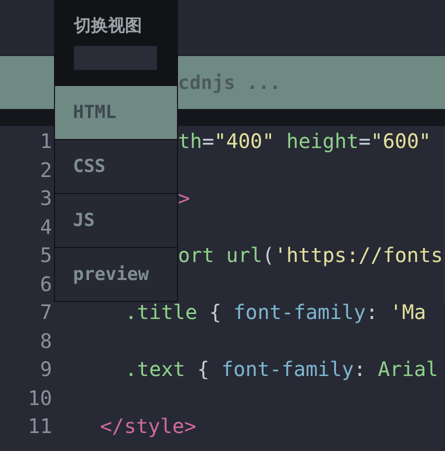  Describe the element at coordinates (116, 112) in the screenshot. I see `menu-item: HTML` at that location.